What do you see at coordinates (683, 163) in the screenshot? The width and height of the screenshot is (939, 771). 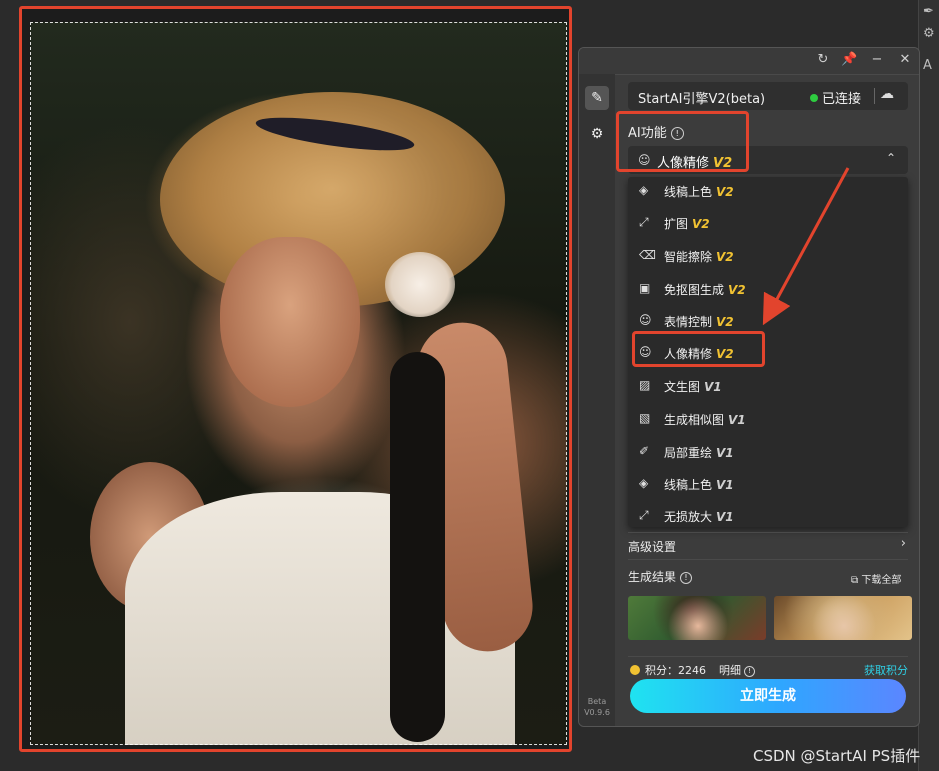 I see `selected-function-label: 人像精修` at bounding box center [683, 163].